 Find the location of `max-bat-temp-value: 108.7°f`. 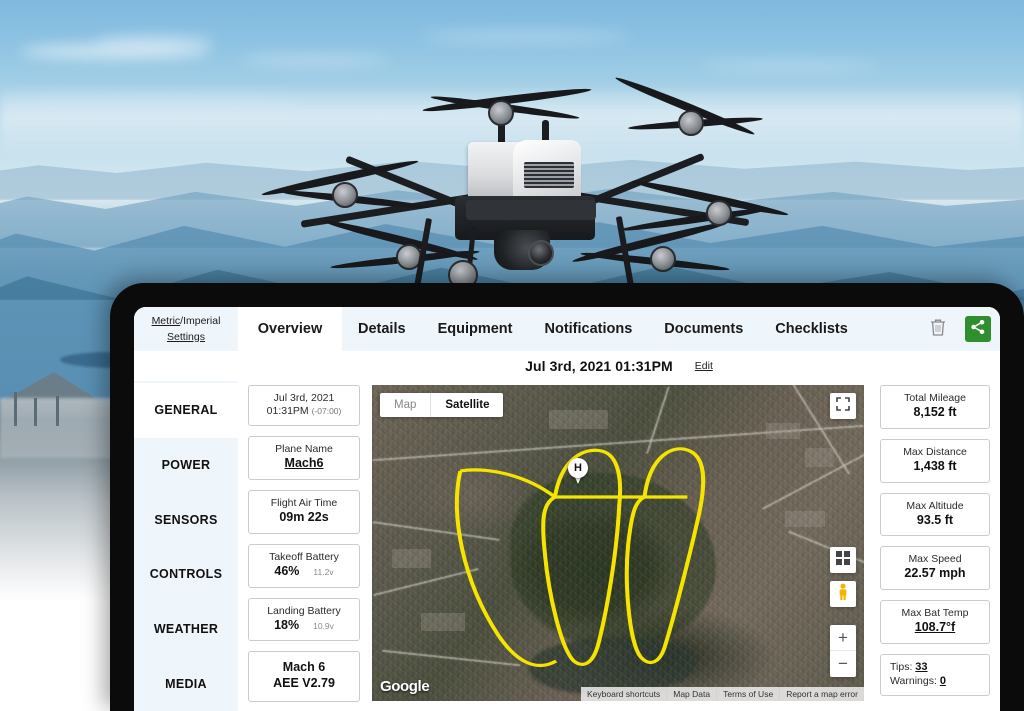

max-bat-temp-value: 108.7°f is located at coordinates (935, 627).